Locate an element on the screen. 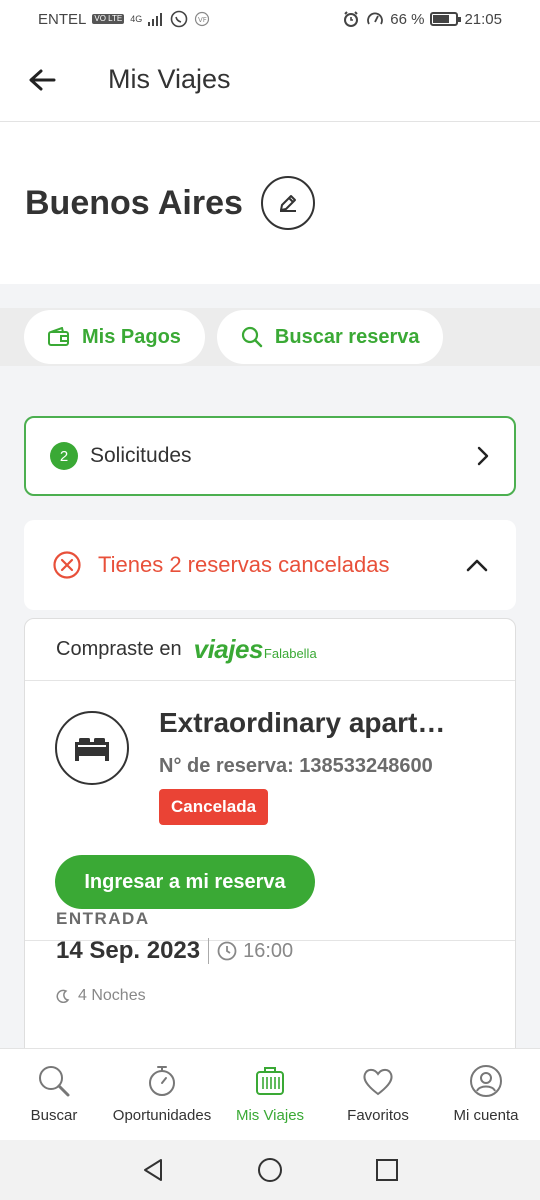 Image resolution: width=540 pixels, height=1200 pixels. back-button is located at coordinates (42, 80).